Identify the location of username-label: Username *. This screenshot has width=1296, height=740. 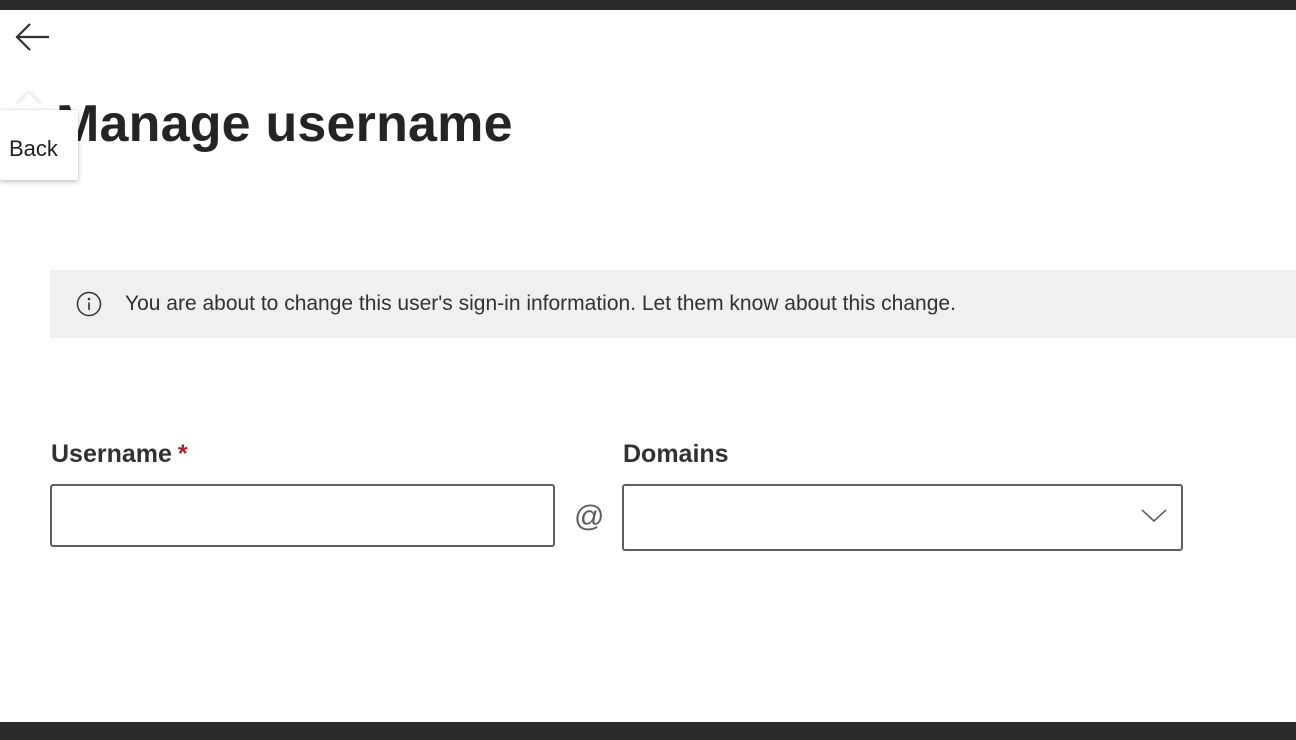
(119, 454).